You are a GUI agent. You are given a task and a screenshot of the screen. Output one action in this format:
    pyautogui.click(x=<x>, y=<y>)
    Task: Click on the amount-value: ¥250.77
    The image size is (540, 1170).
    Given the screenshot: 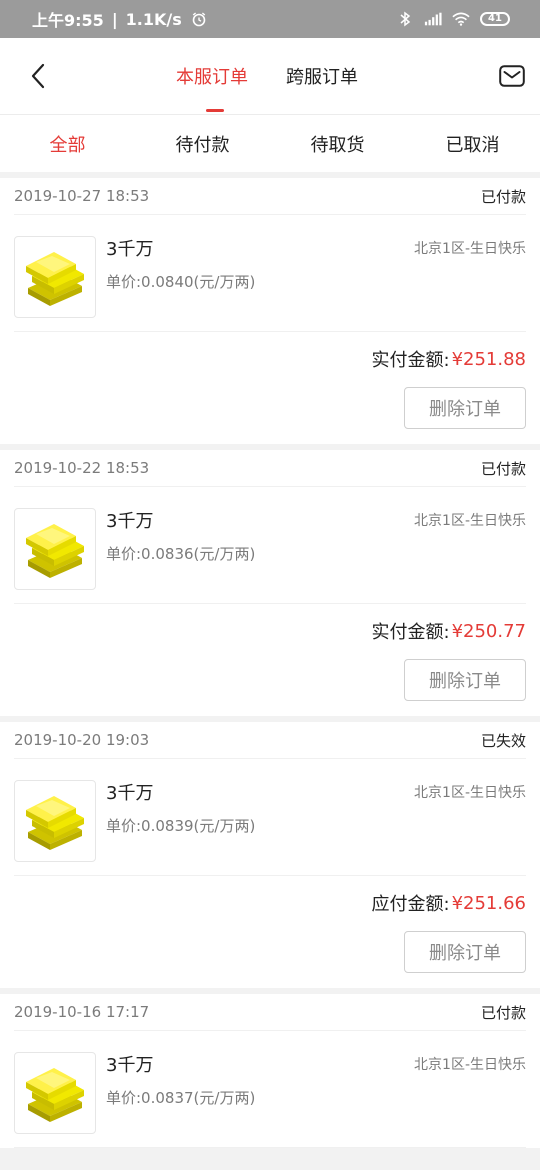 What is the action you would take?
    pyautogui.click(x=488, y=631)
    